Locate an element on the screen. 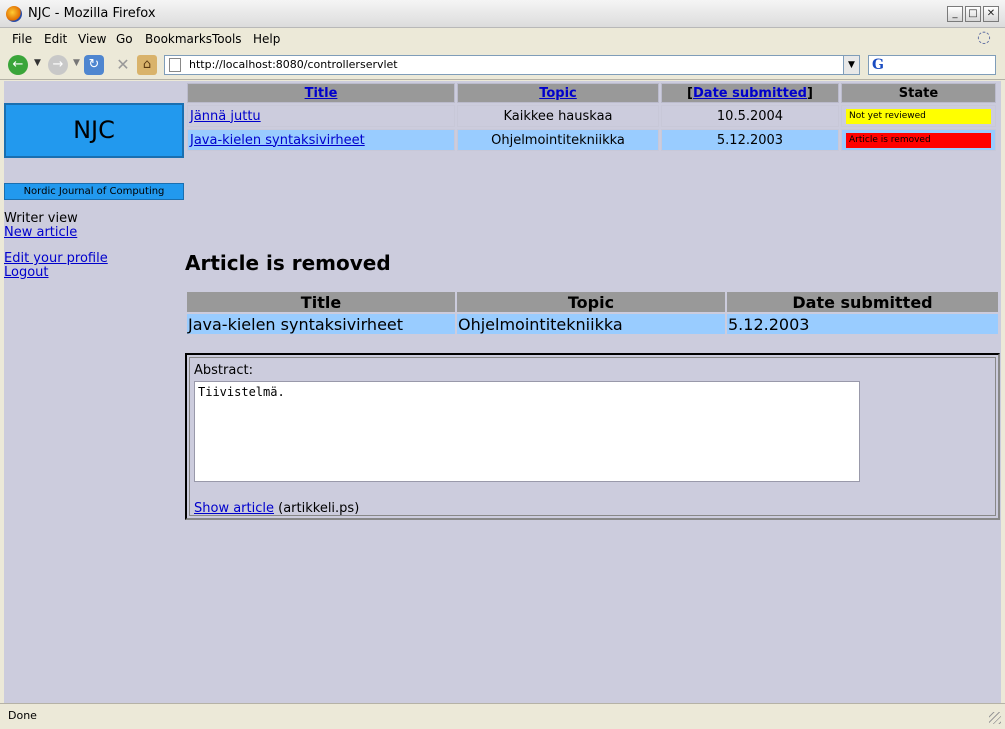 The image size is (1005, 729). stop-icon: ✕ is located at coordinates (123, 65).